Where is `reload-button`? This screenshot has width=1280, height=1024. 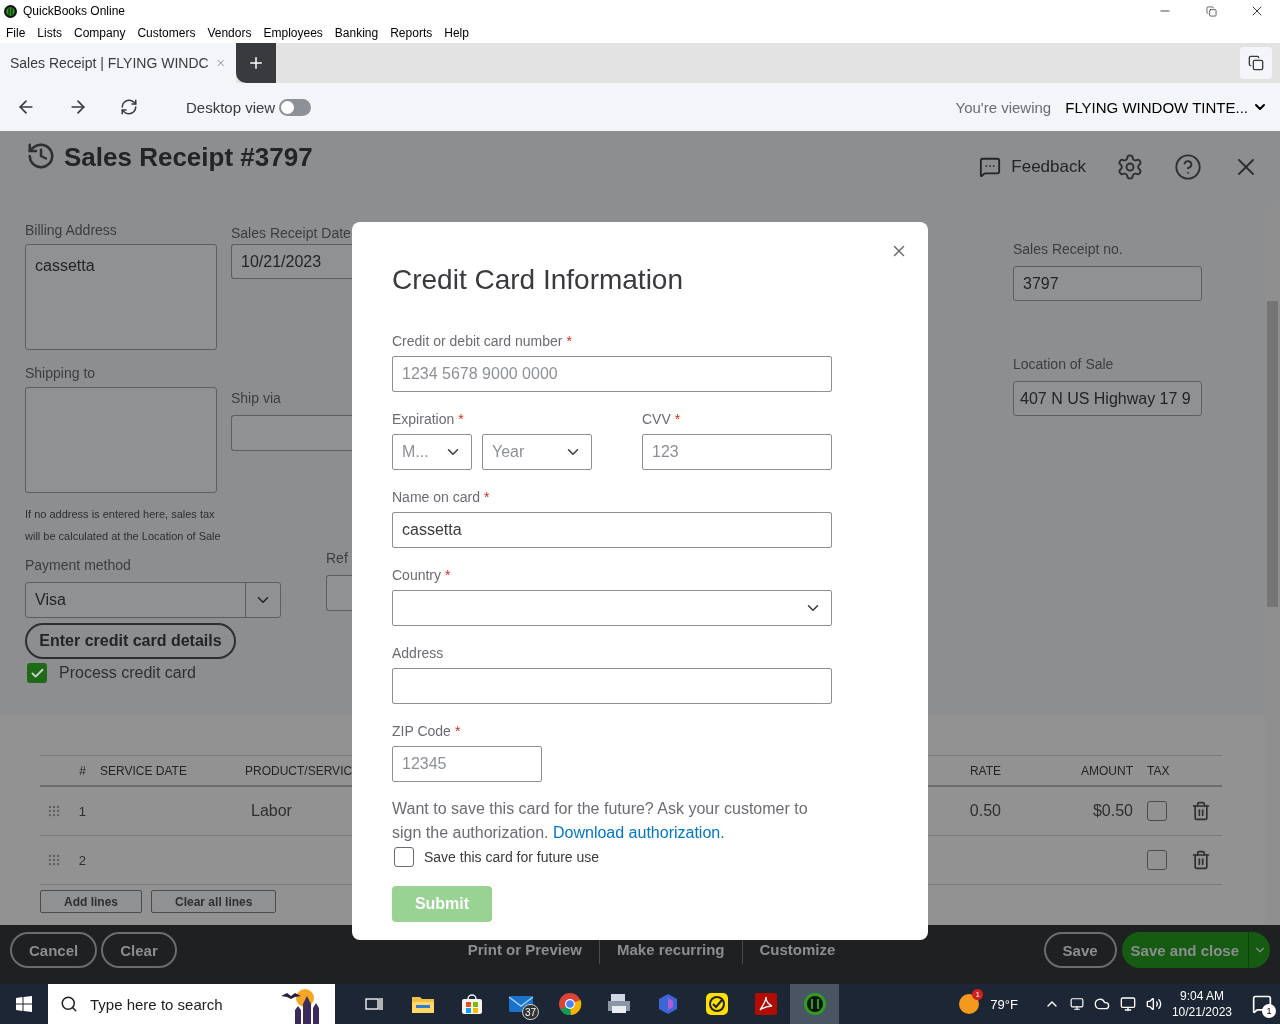
reload-button is located at coordinates (129, 107).